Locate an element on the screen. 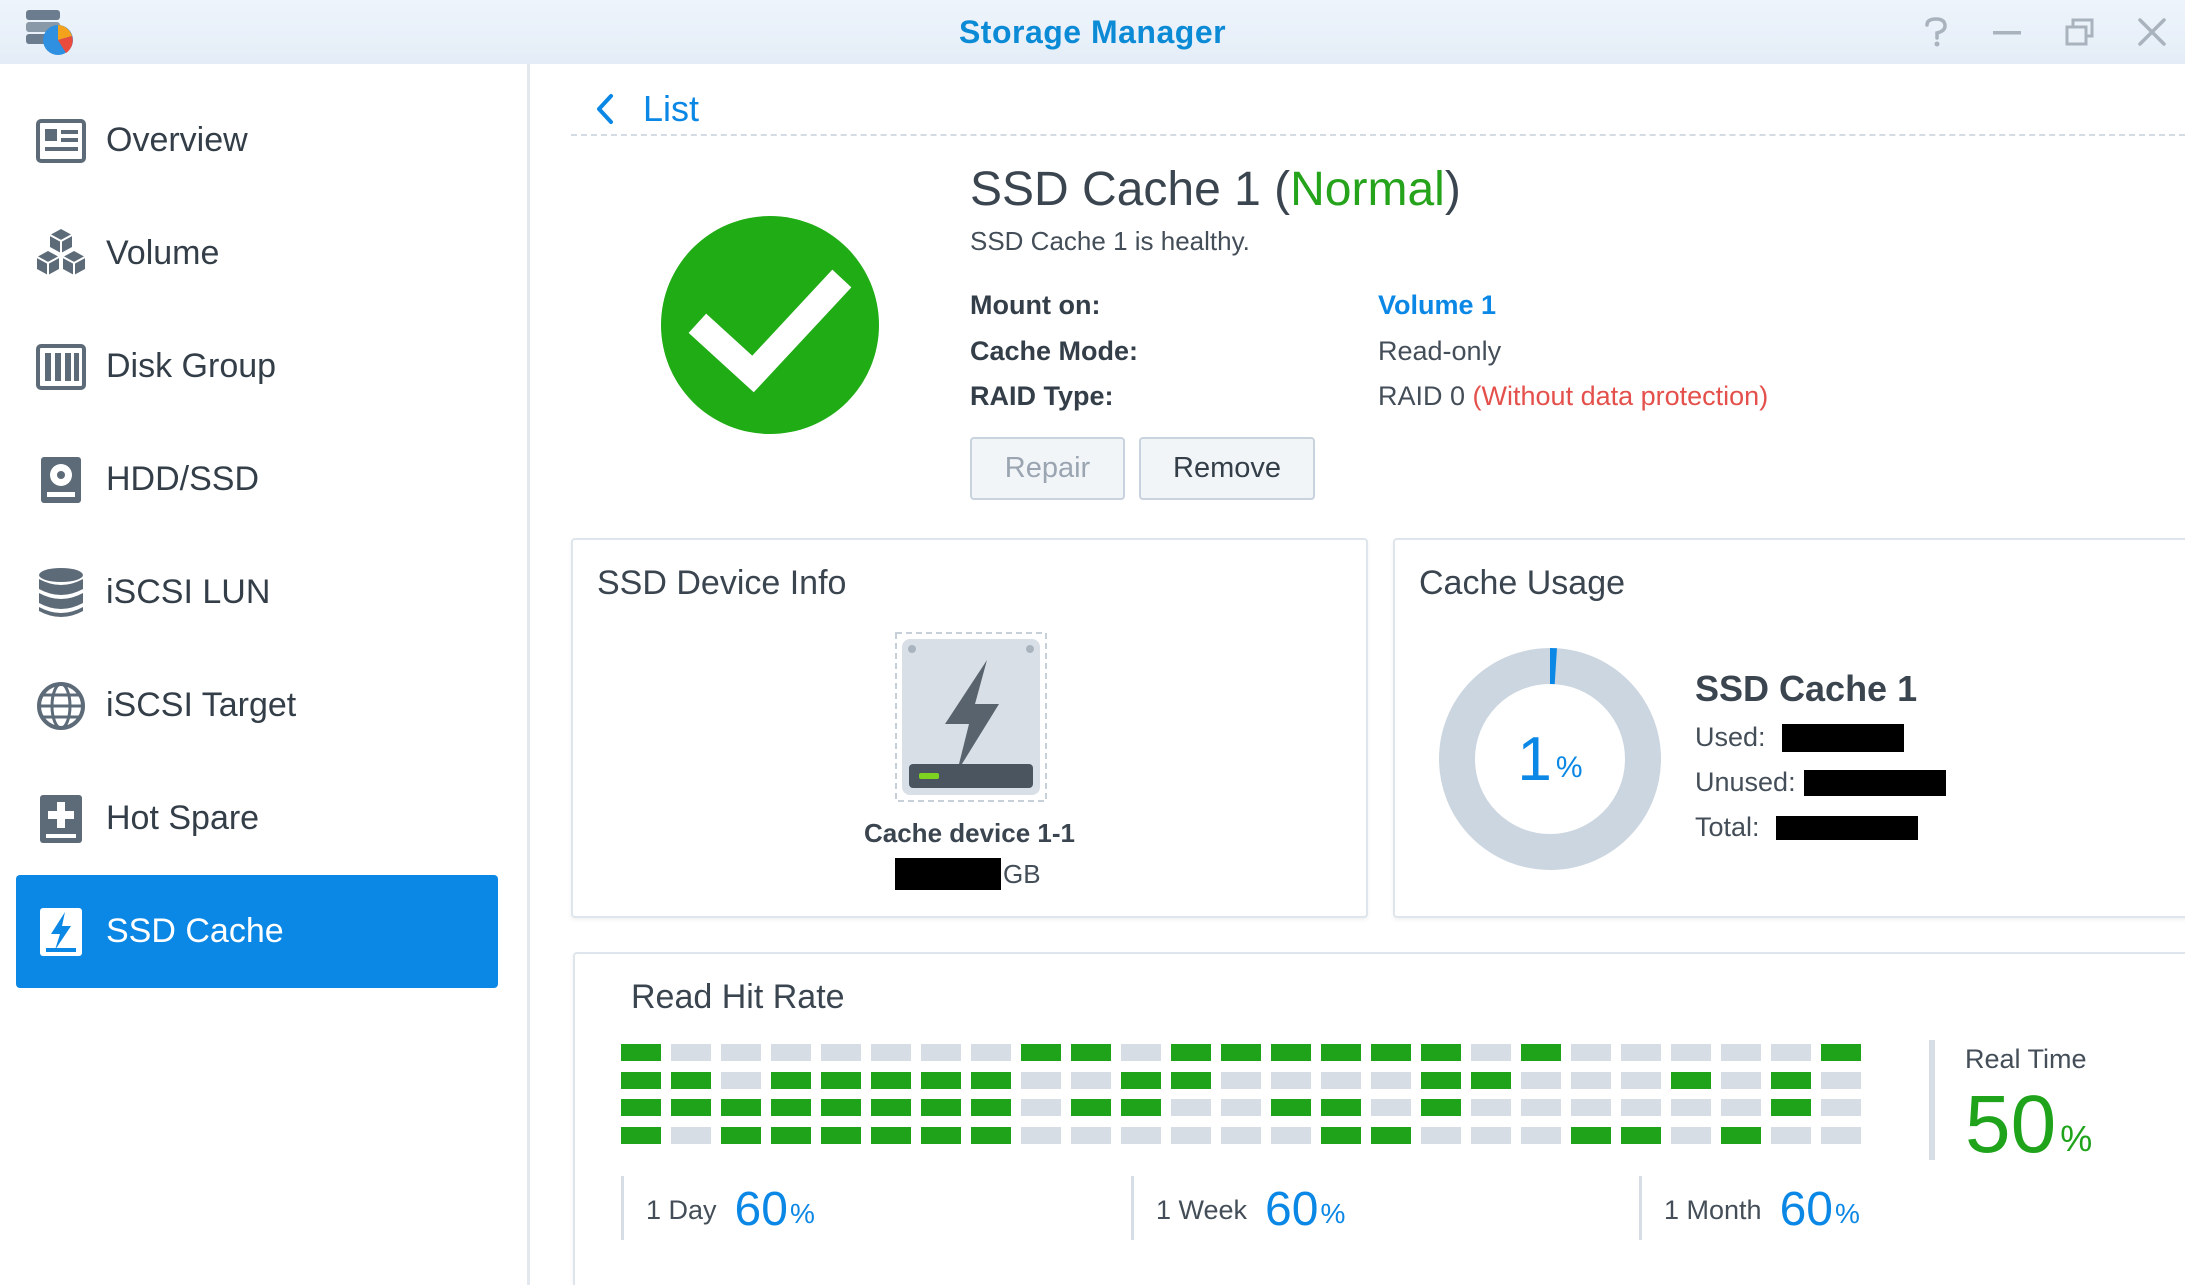  read-hit-rate-title: Read Hit Rate is located at coordinates (738, 997).